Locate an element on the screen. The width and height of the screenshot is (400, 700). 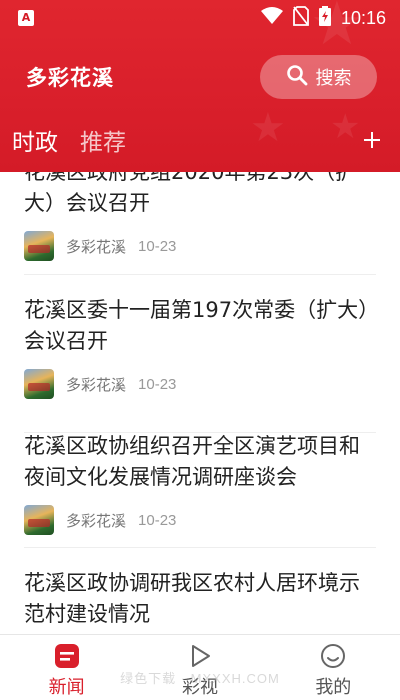
tab-recommend: 推荐 is located at coordinates (103, 140).